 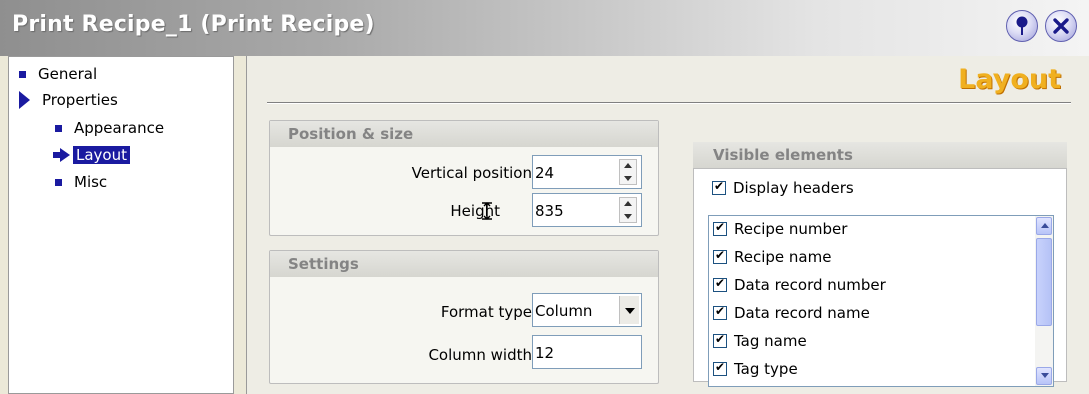 What do you see at coordinates (68, 74) in the screenshot?
I see `tree-item-label: General` at bounding box center [68, 74].